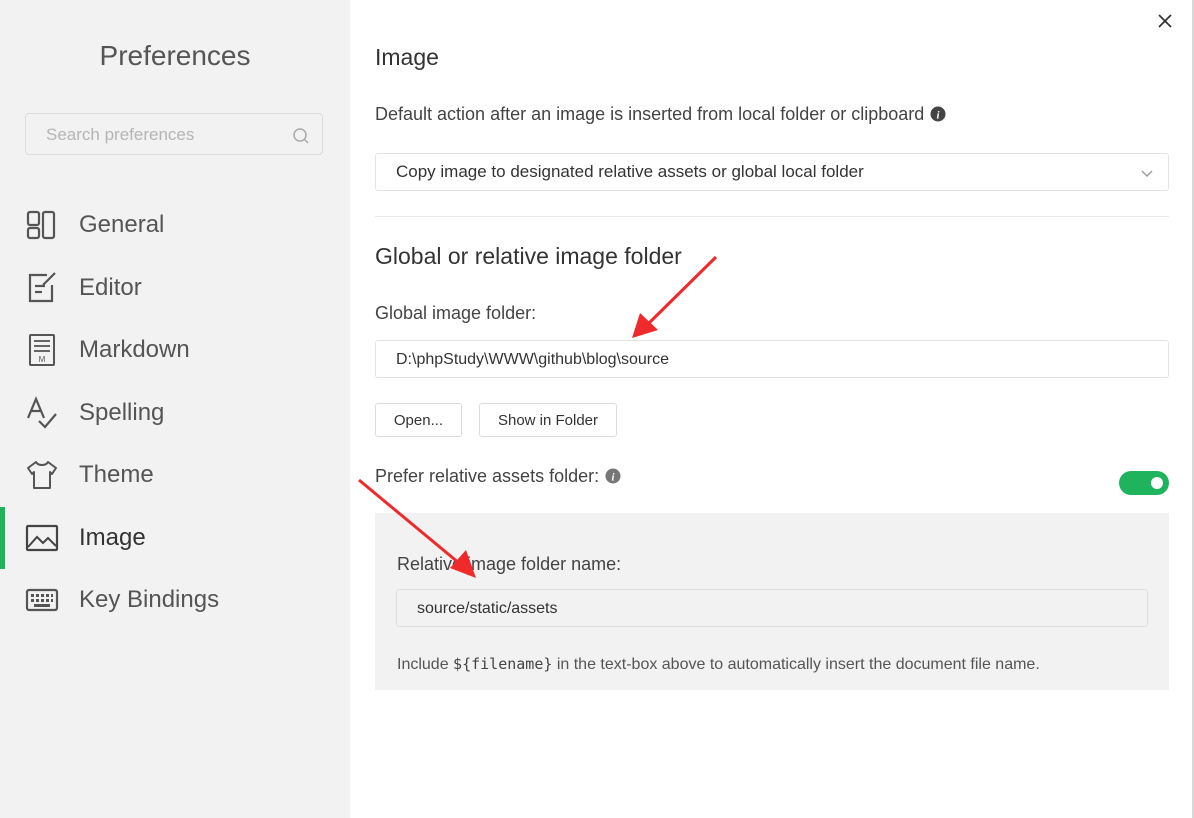 The width and height of the screenshot is (1194, 818). I want to click on close-icon, so click(1165, 21).